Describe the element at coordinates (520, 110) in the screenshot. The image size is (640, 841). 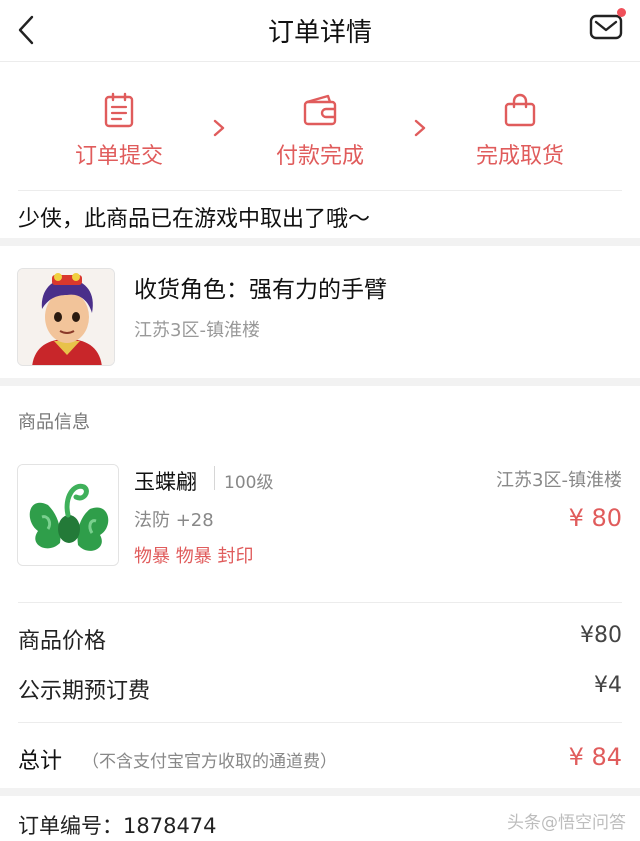
I see `bag-icon` at that location.